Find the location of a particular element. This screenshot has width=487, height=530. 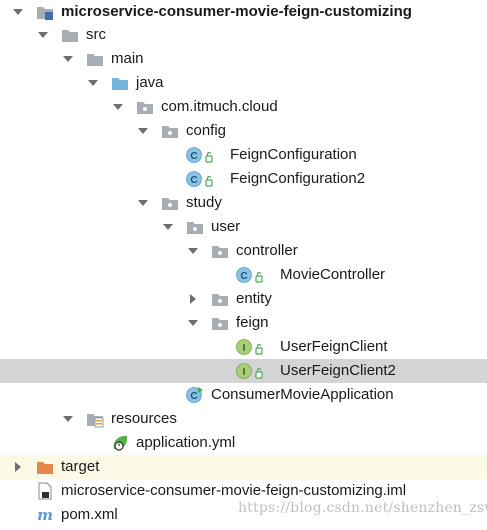

tree-row: C FeignConfiguration2 is located at coordinates (243, 179).